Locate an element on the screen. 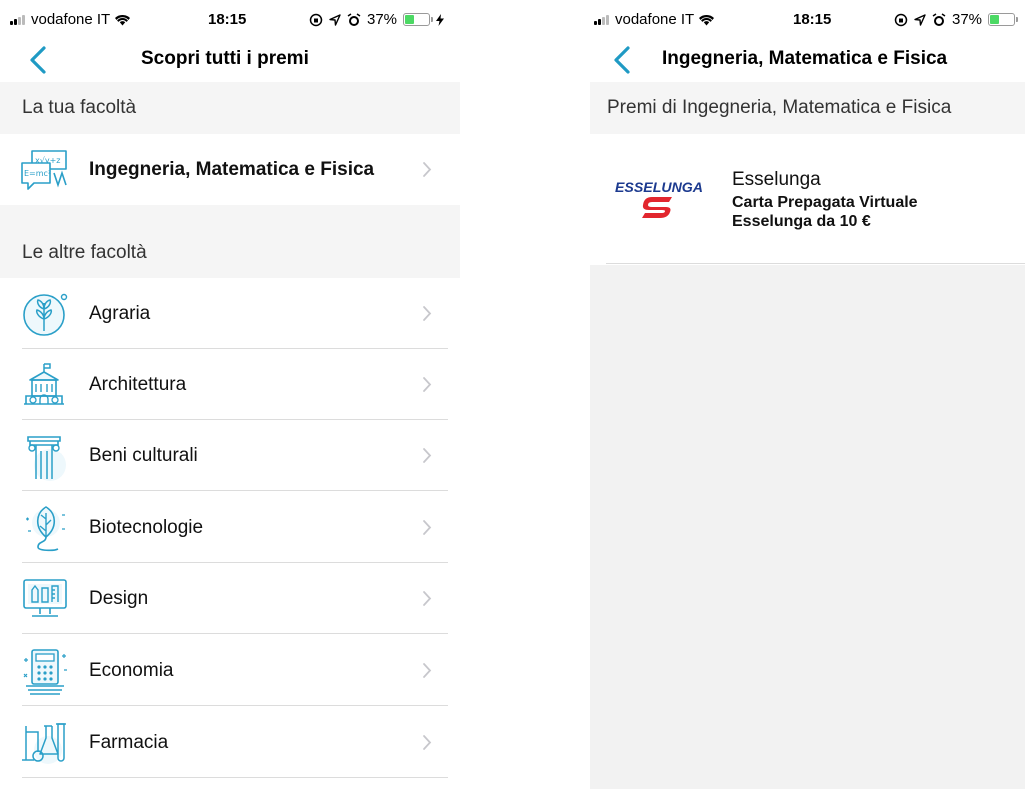  faculty-row-farmacia: Farmacia is located at coordinates (230, 742).